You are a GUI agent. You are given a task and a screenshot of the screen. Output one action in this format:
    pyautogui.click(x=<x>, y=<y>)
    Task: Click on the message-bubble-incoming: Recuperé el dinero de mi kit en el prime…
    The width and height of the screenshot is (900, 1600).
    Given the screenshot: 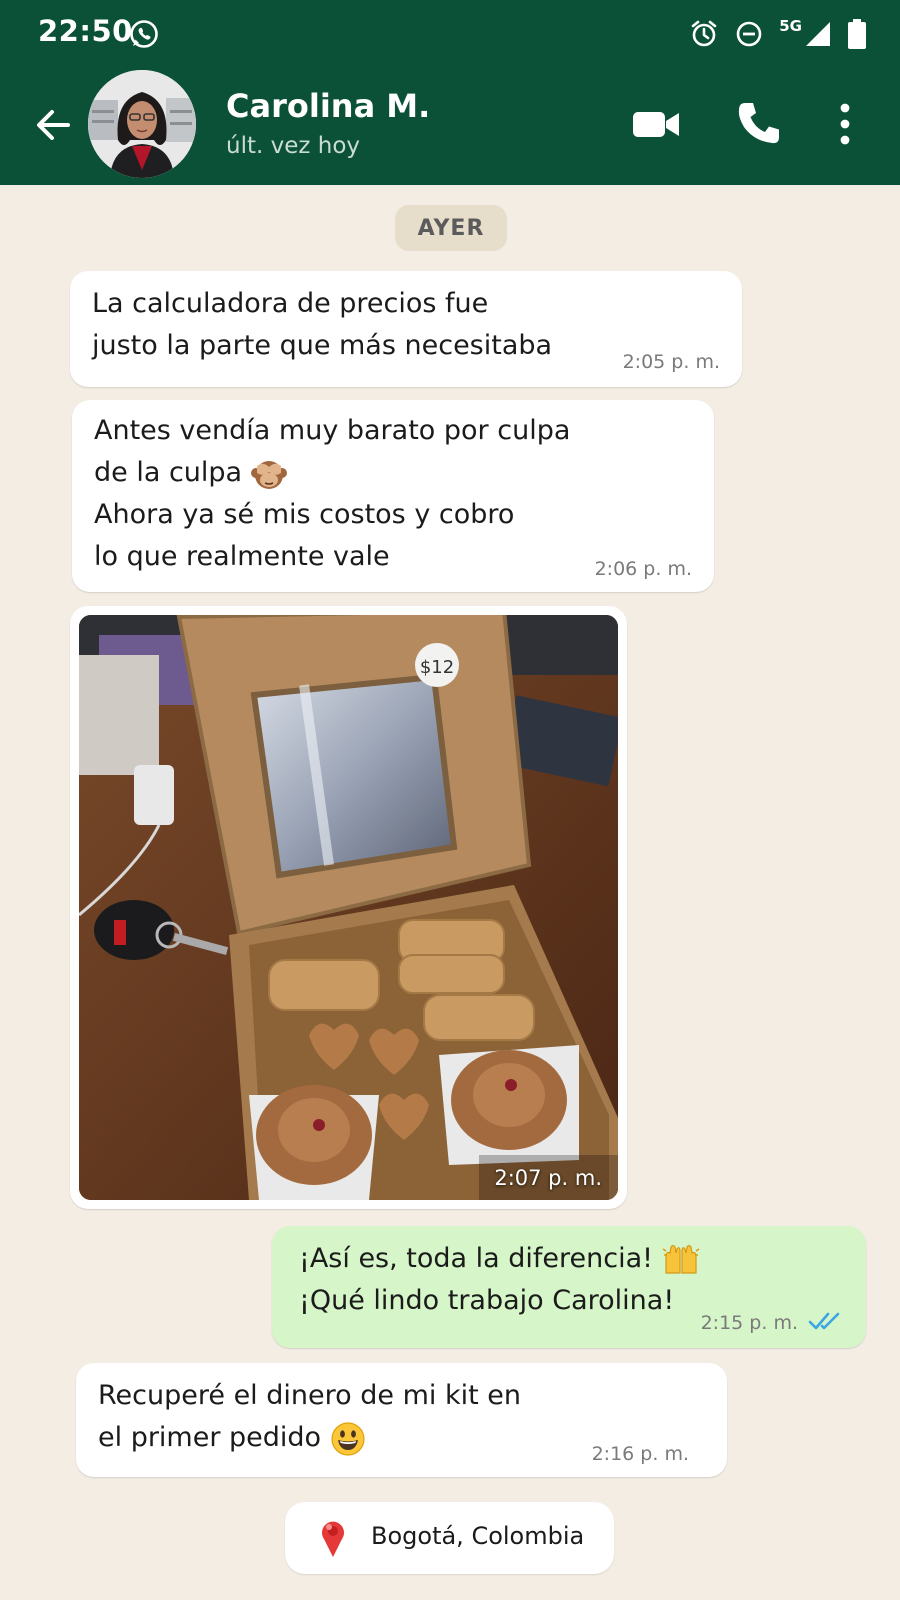 What is the action you would take?
    pyautogui.click(x=401, y=1420)
    